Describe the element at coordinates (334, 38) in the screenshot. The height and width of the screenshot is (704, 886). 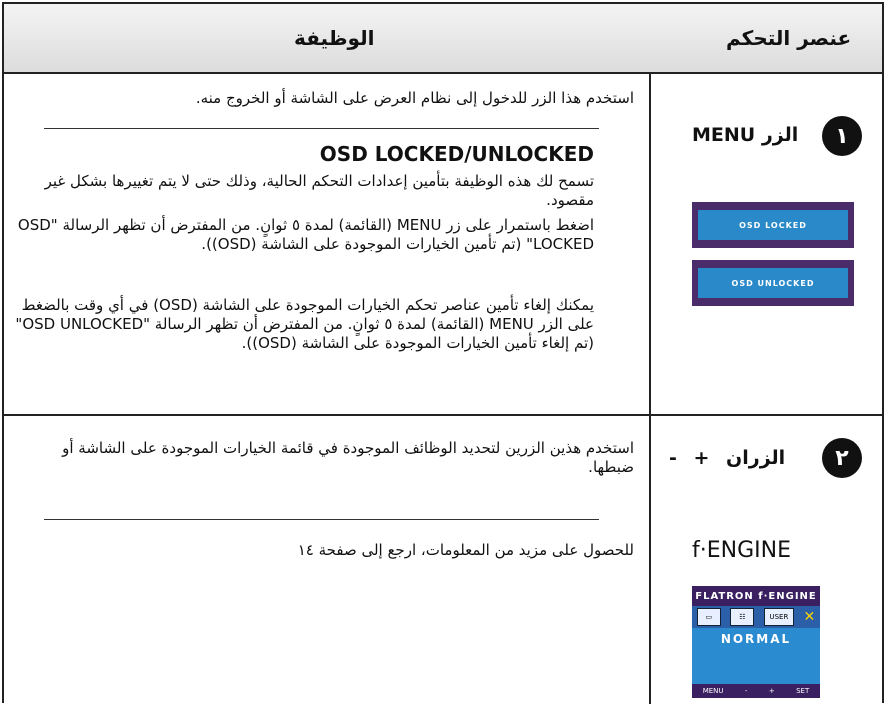
I see `function-column-header: الوظيفة` at that location.